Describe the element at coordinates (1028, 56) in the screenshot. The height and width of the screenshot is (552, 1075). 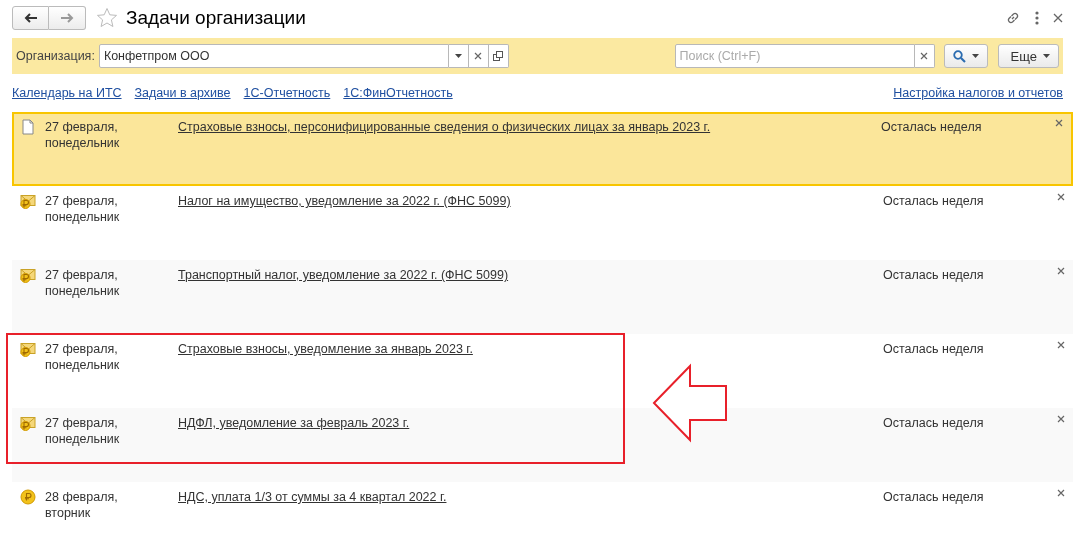
I see `more-button: Еще` at that location.